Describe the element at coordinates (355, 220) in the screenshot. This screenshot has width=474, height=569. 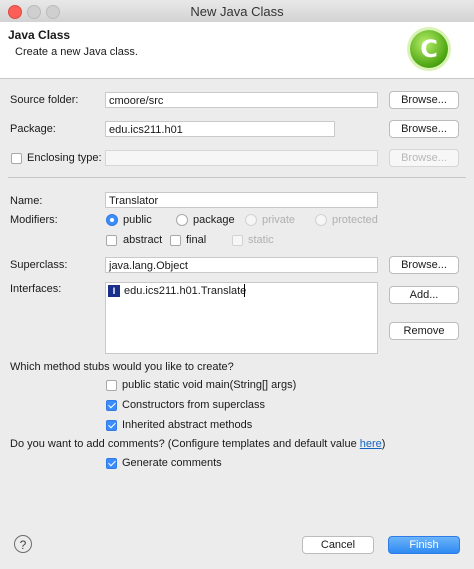
I see `modifier-protected-label: protected` at that location.